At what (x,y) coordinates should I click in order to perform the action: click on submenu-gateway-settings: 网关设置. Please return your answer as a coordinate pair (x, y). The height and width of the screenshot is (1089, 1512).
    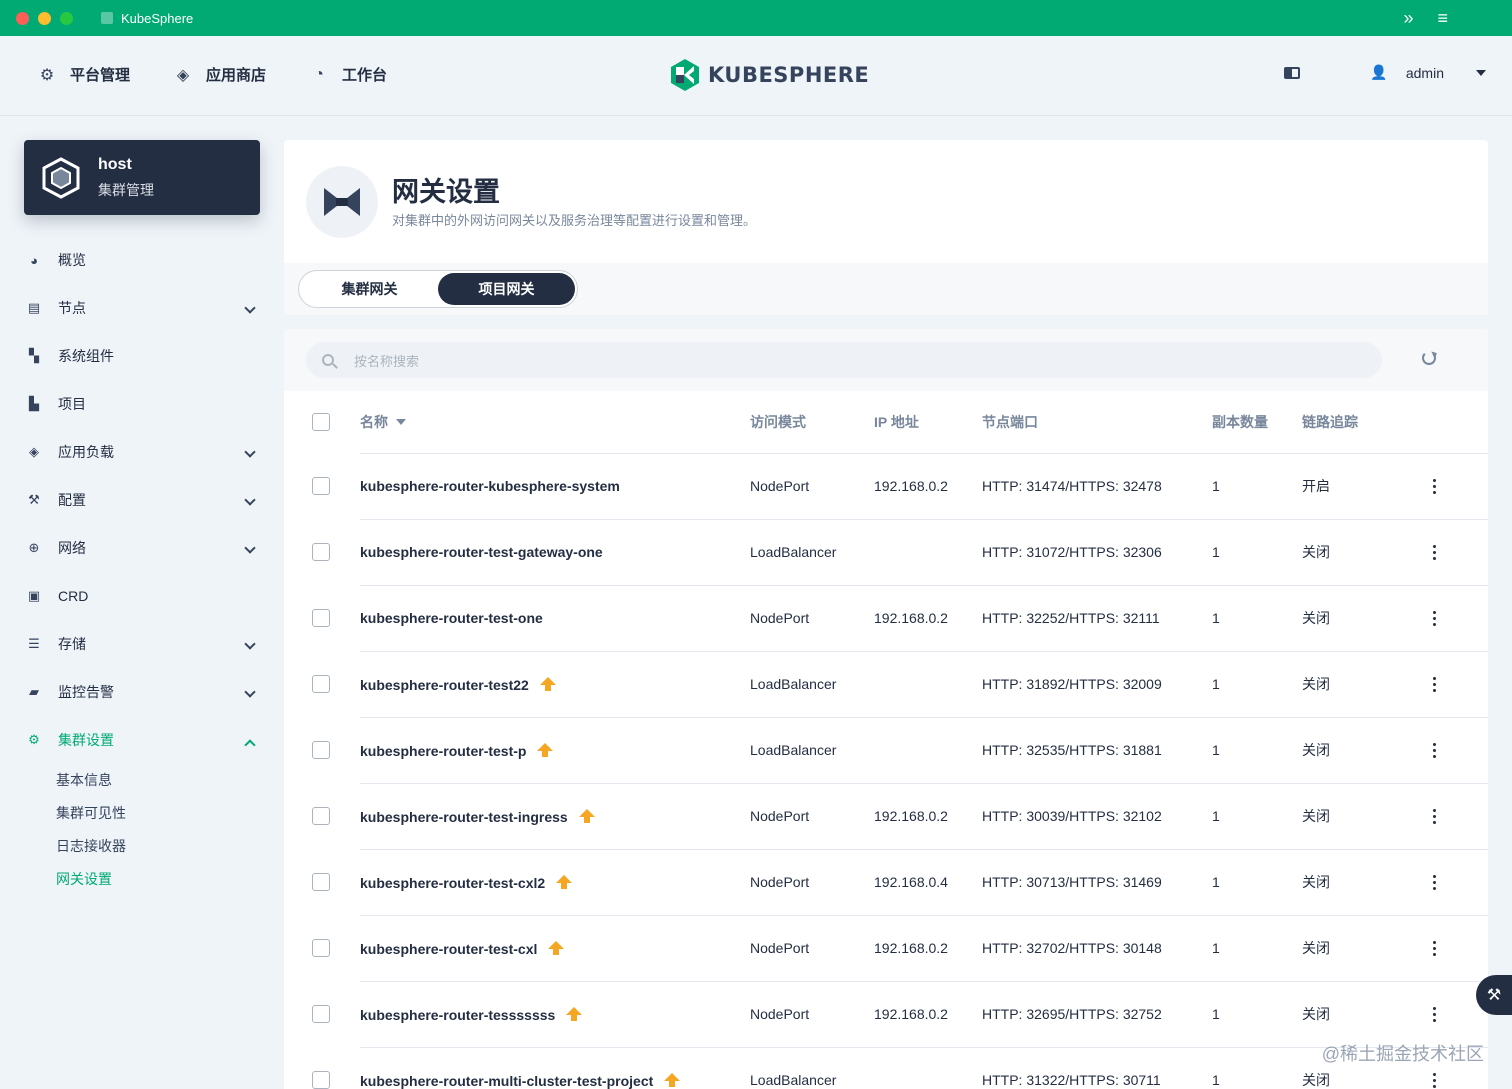
    Looking at the image, I should click on (158, 879).